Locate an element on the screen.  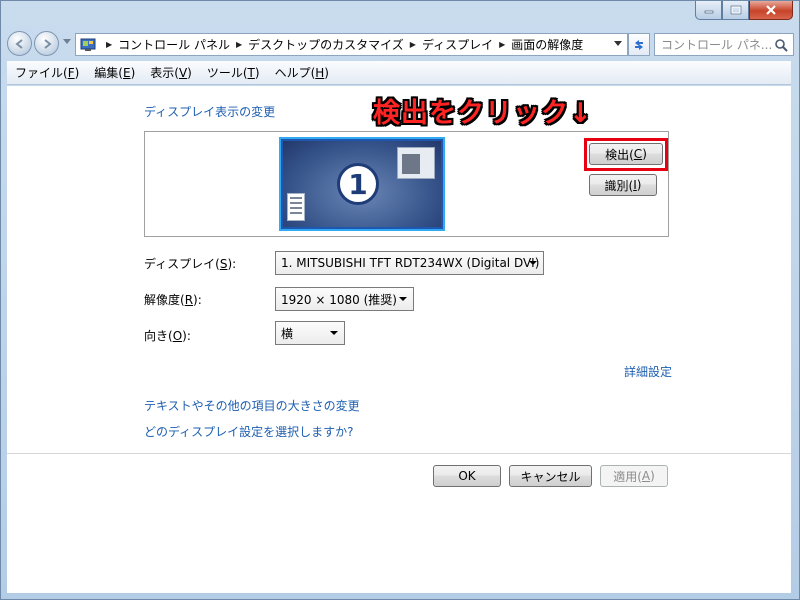
maximize-icon is located at coordinates (735, 10).